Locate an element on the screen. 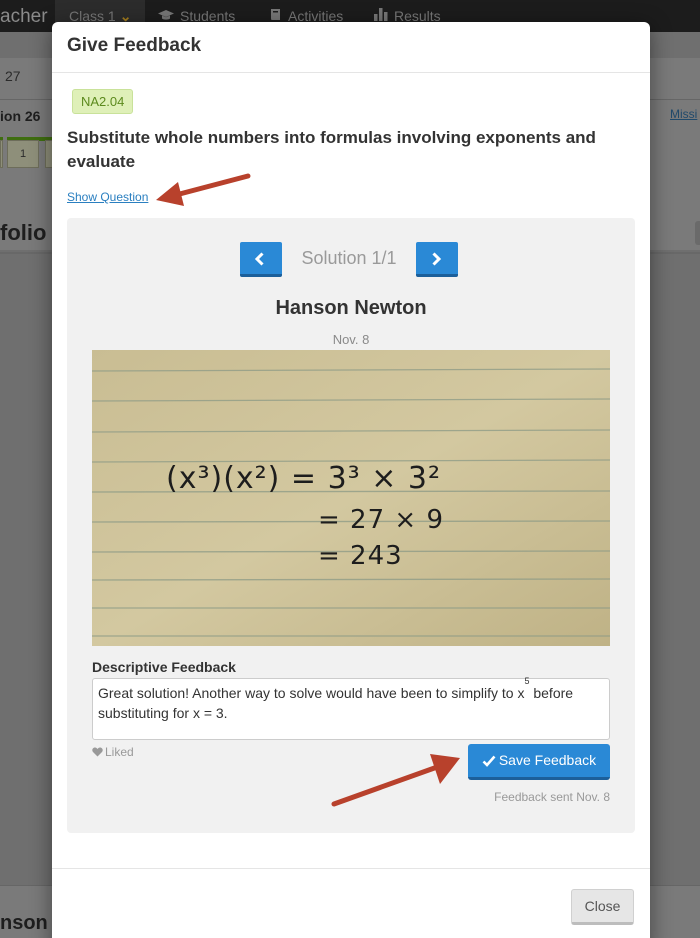 The height and width of the screenshot is (938, 700). handwriting-line-2: = 27 × 9 is located at coordinates (381, 520).